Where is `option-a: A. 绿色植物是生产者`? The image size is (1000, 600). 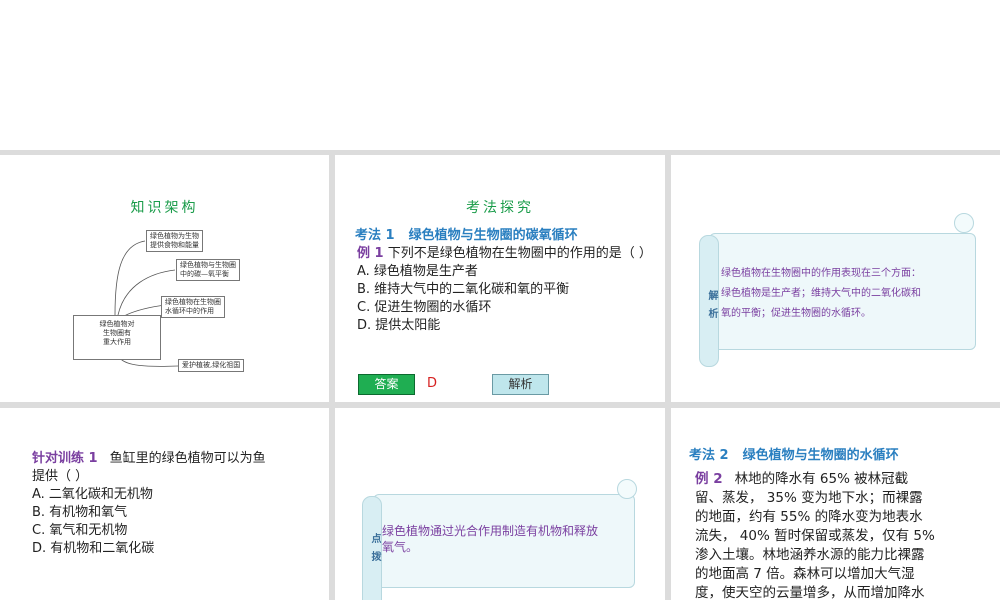
option-a: A. 绿色植物是生产者 is located at coordinates (417, 271).